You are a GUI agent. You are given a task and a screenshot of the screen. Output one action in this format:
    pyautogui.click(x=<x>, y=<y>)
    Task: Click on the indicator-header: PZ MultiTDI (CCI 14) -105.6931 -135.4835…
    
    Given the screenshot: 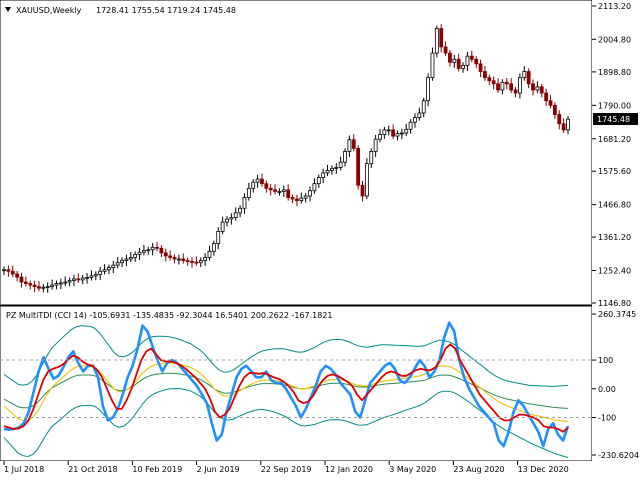 What is the action you would take?
    pyautogui.click(x=169, y=315)
    